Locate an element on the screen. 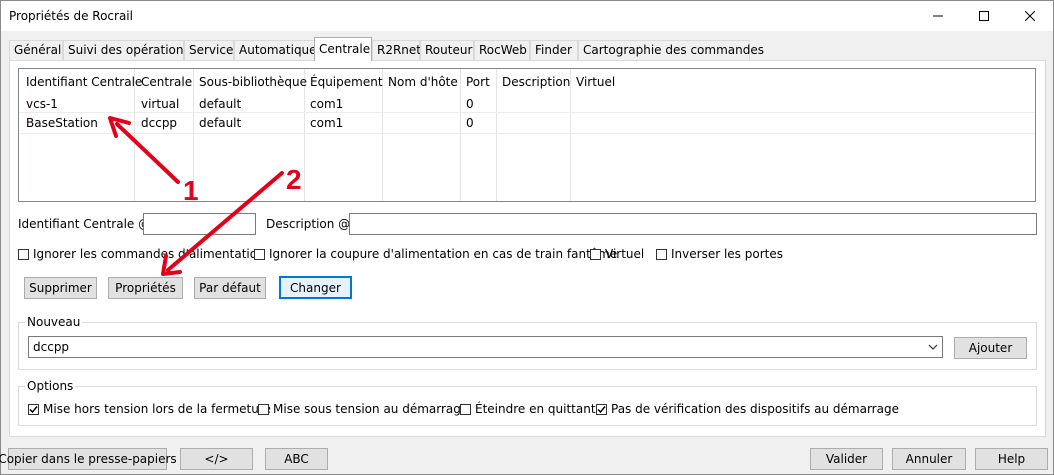  header-sub: Sous-bibliothèque is located at coordinates (253, 82).